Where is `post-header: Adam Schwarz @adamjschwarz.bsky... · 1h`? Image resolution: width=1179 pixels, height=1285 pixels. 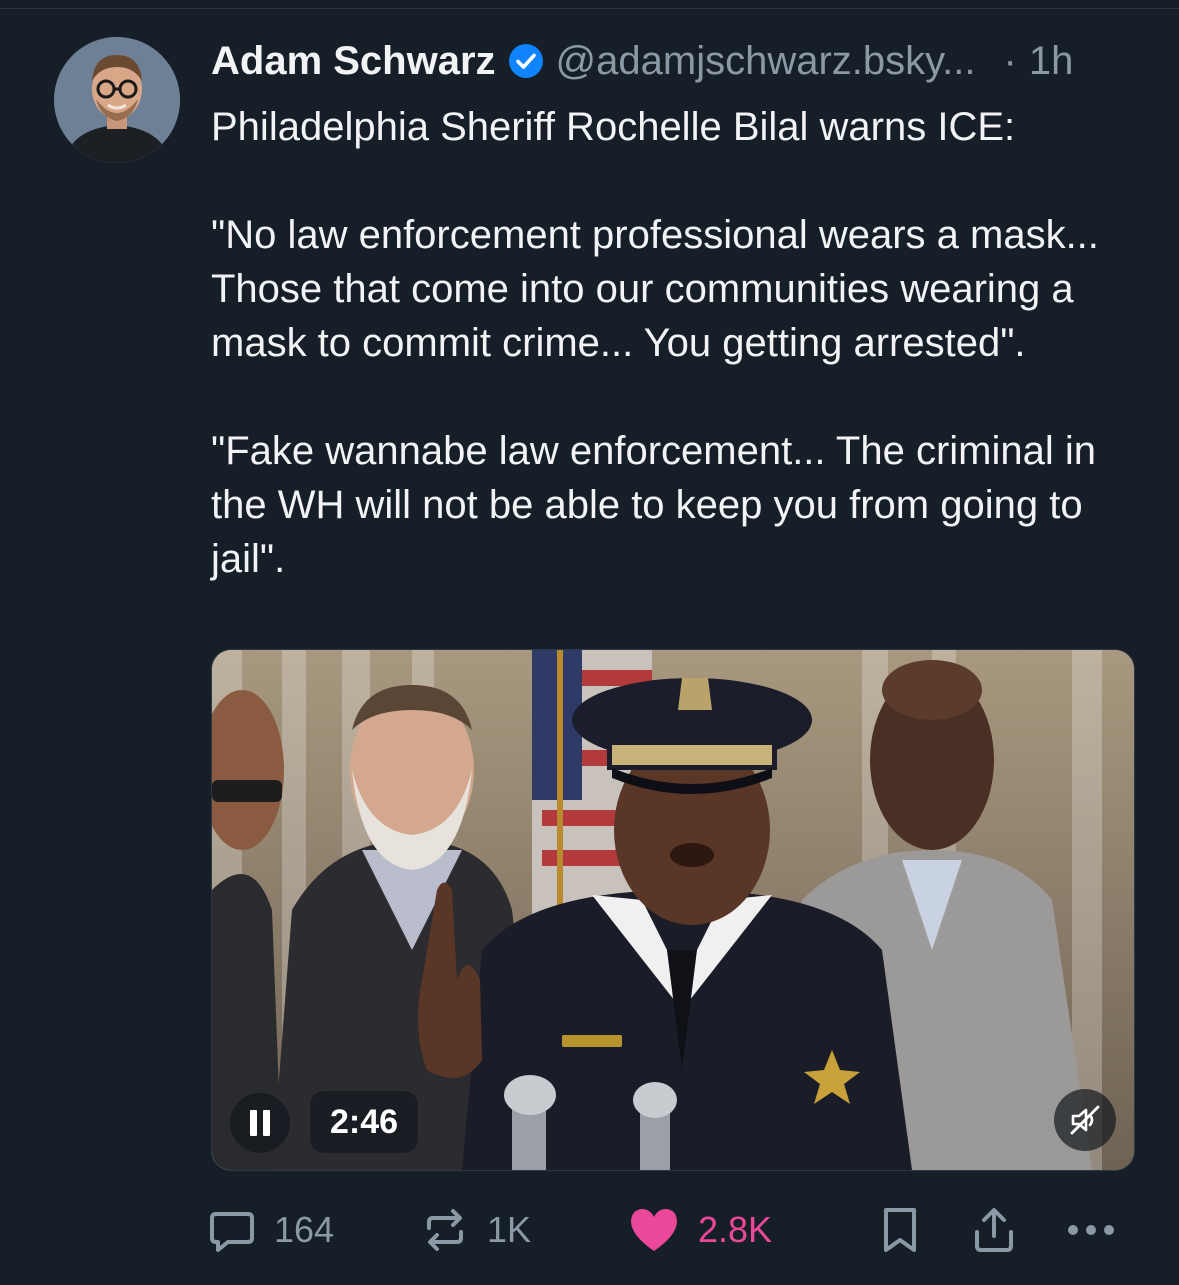 post-header: Adam Schwarz @adamjschwarz.bsky... · 1h is located at coordinates (676, 61).